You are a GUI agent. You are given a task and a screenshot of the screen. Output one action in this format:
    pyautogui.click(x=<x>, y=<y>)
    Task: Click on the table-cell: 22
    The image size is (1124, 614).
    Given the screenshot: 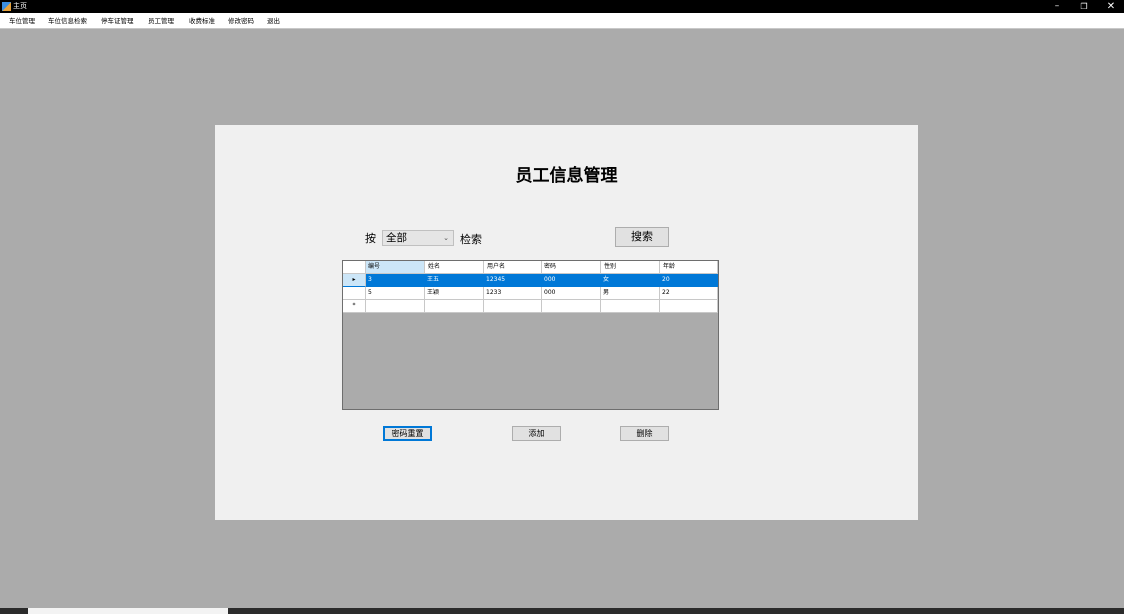 What is the action you would take?
    pyautogui.click(x=689, y=293)
    